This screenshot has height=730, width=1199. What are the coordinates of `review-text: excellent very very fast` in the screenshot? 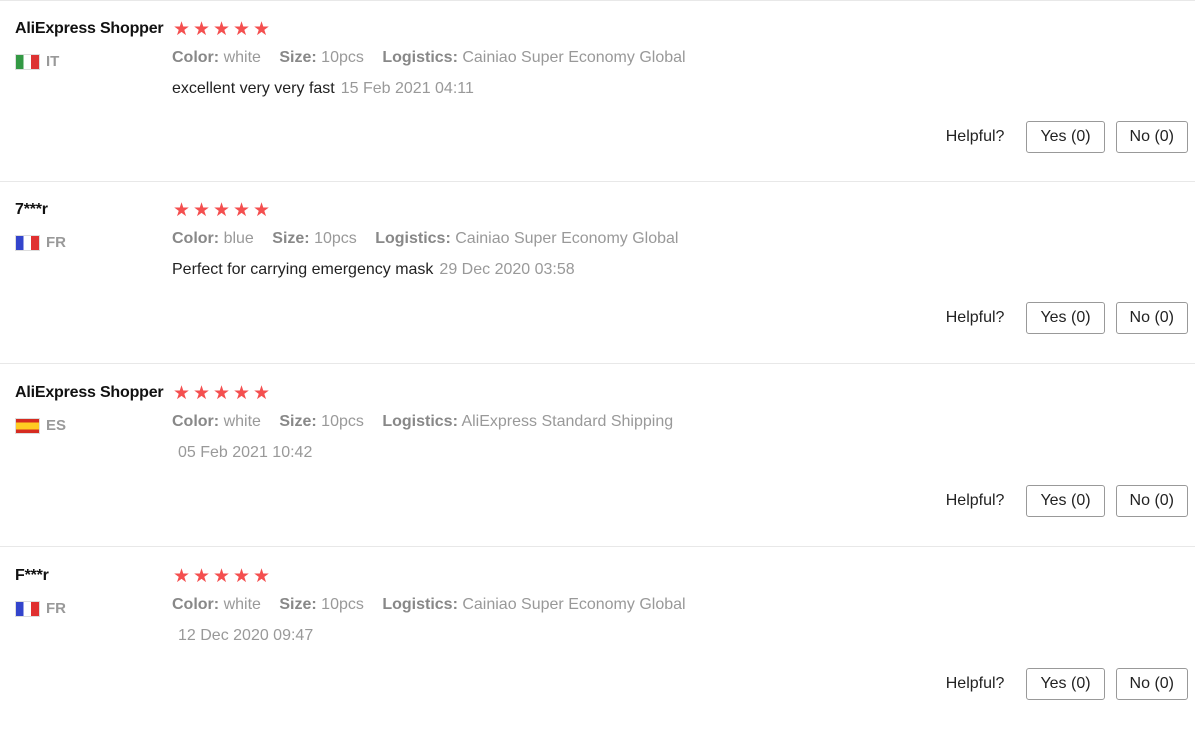 It's located at (253, 88).